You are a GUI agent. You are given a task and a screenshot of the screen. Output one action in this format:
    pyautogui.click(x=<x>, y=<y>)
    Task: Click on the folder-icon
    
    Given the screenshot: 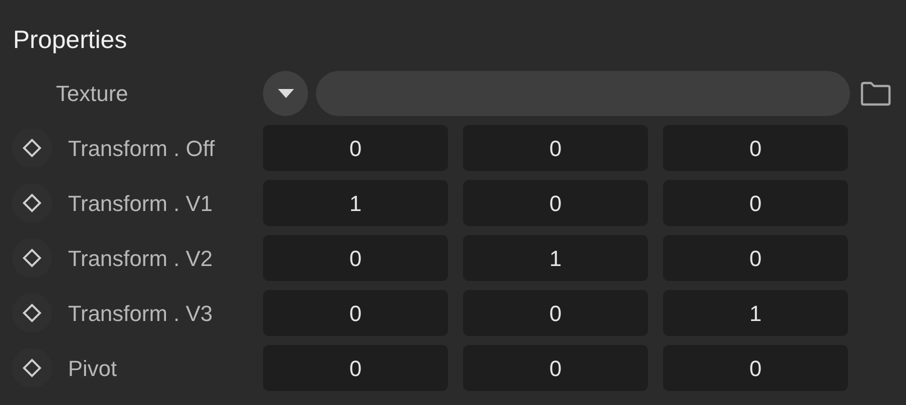 What is the action you would take?
    pyautogui.click(x=875, y=93)
    